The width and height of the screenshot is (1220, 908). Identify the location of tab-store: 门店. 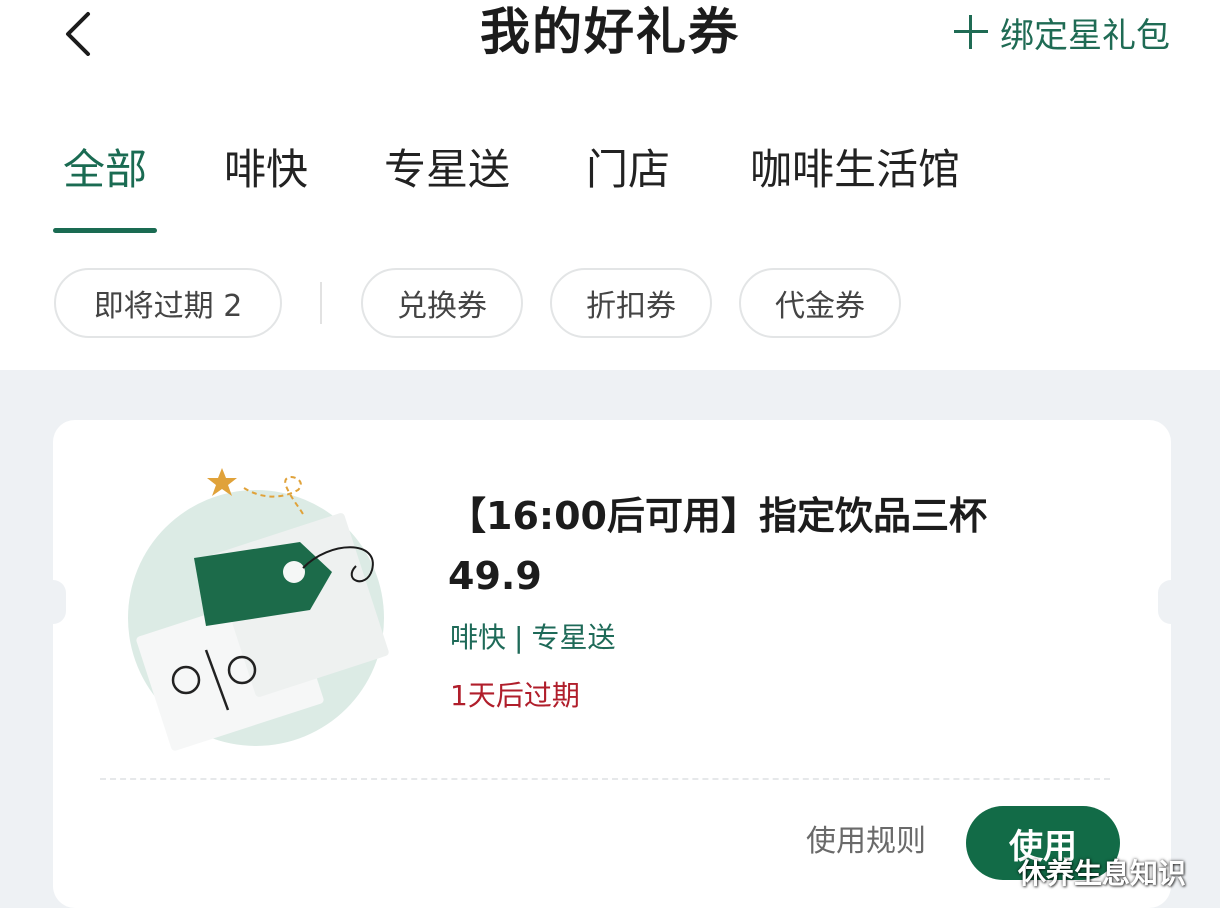
(628, 170).